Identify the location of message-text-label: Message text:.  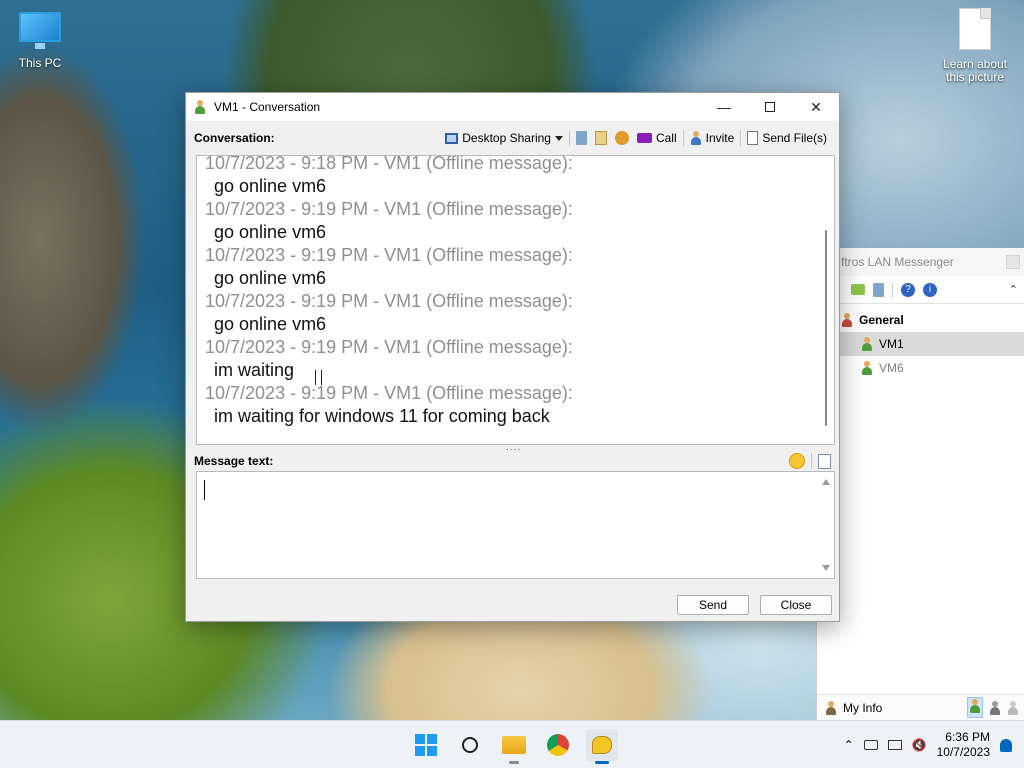
(234, 461).